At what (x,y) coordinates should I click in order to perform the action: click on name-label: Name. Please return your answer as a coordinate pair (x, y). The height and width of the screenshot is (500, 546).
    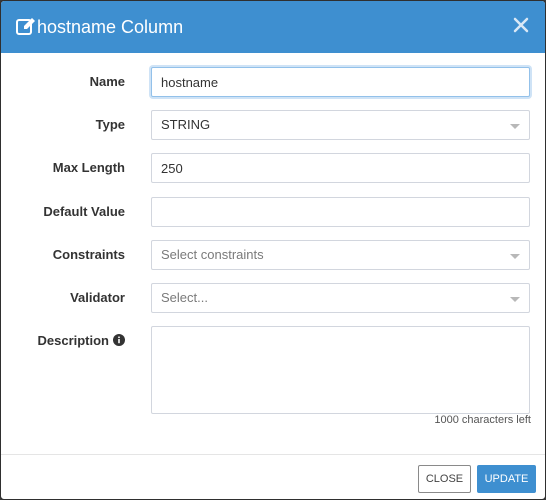
    Looking at the image, I should click on (107, 81).